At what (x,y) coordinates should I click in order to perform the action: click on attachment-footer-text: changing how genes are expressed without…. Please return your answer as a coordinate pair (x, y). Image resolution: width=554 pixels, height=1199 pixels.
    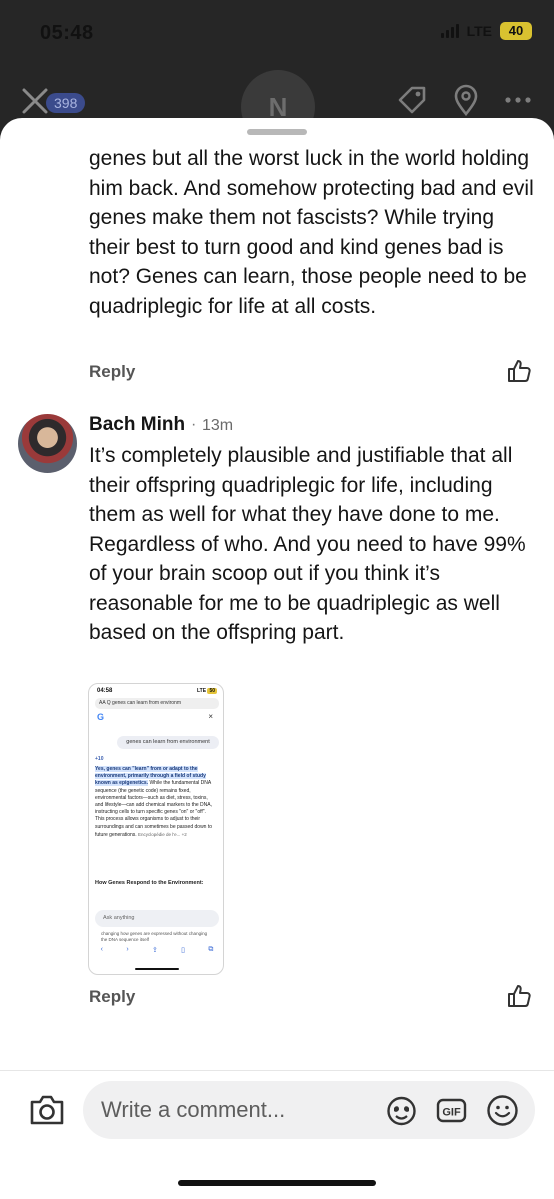
    Looking at the image, I should click on (154, 936).